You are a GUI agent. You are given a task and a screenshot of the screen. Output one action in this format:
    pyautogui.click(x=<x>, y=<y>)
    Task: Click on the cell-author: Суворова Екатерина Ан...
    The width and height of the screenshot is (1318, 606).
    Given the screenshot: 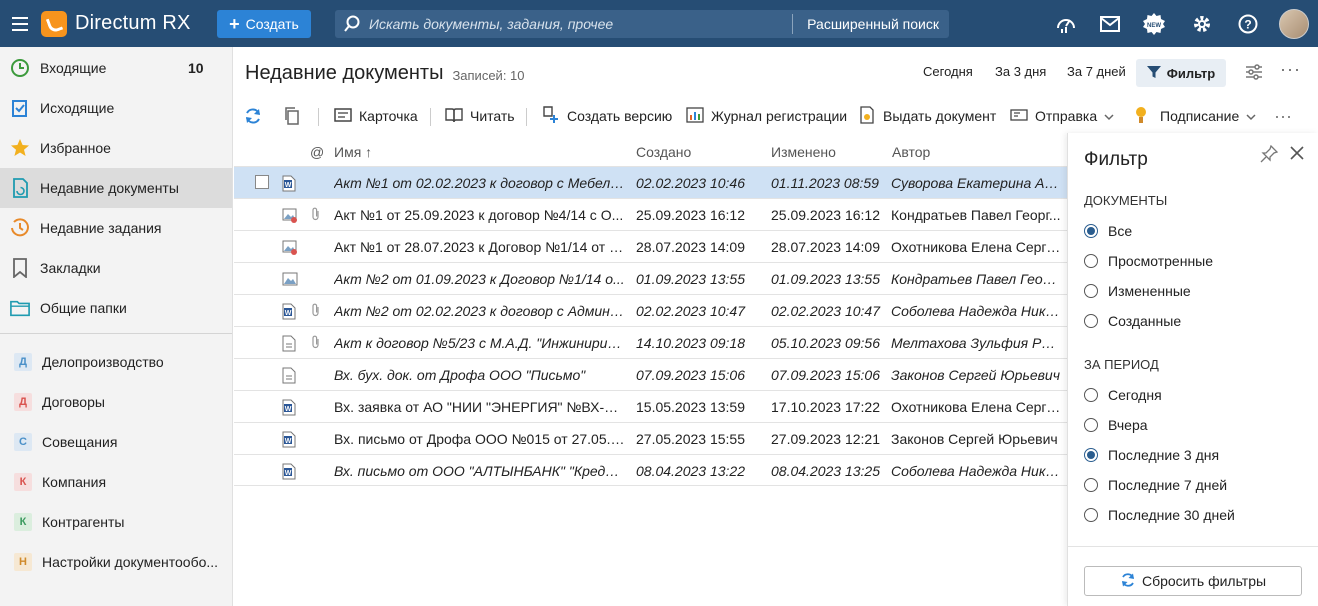 What is the action you would take?
    pyautogui.click(x=977, y=183)
    